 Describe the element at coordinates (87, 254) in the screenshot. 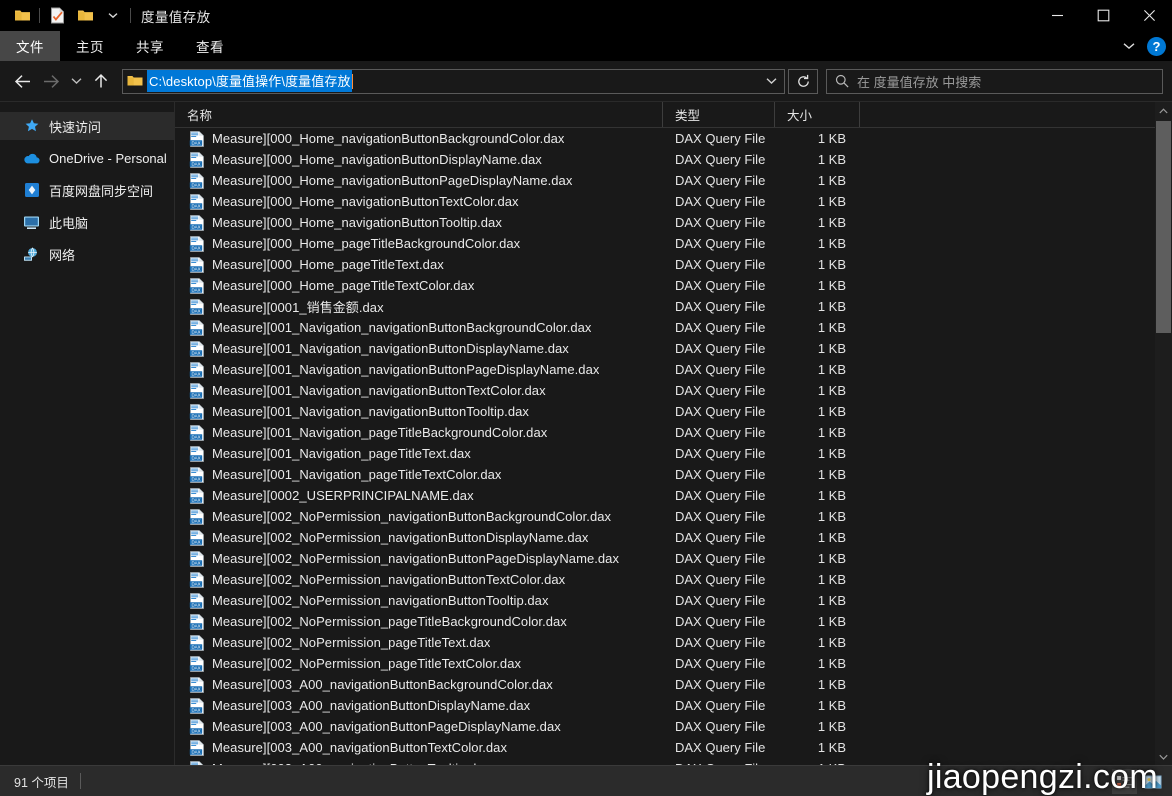

I see `sidebar-item-network: 网络` at that location.